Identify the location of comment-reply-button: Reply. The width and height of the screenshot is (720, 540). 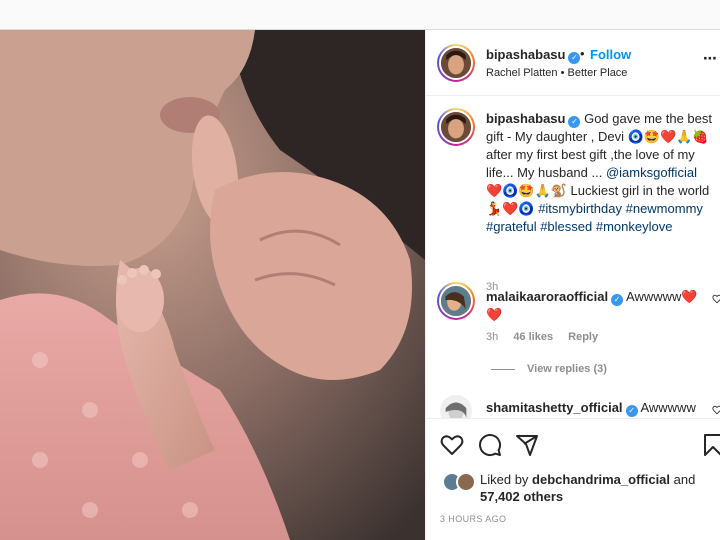
(583, 337).